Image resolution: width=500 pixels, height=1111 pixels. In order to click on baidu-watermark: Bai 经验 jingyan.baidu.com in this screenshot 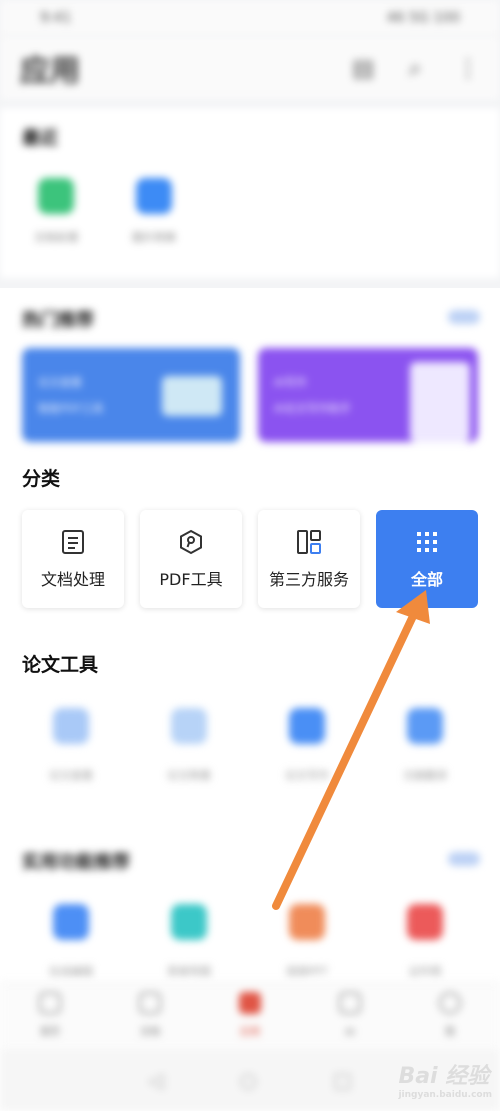, I will do `click(445, 1079)`.